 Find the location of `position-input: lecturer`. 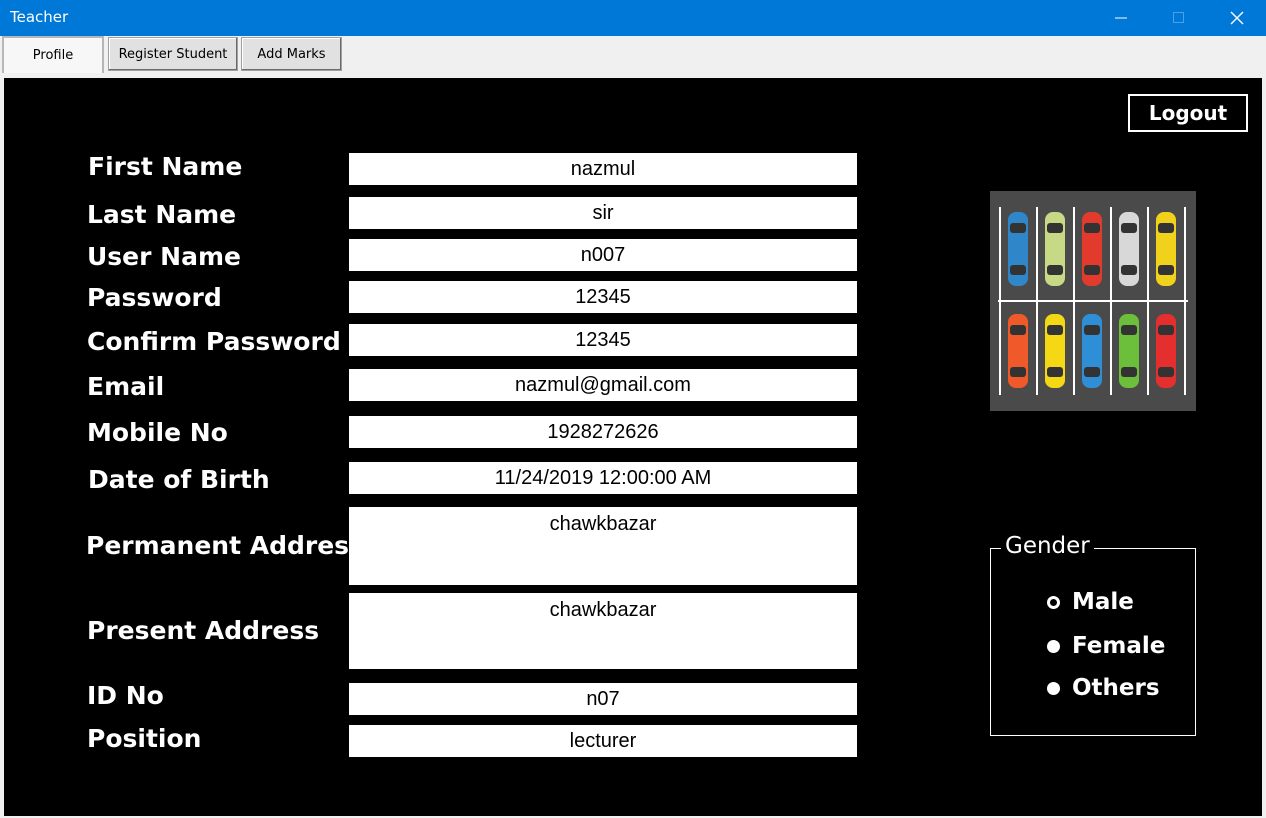

position-input: lecturer is located at coordinates (603, 741).